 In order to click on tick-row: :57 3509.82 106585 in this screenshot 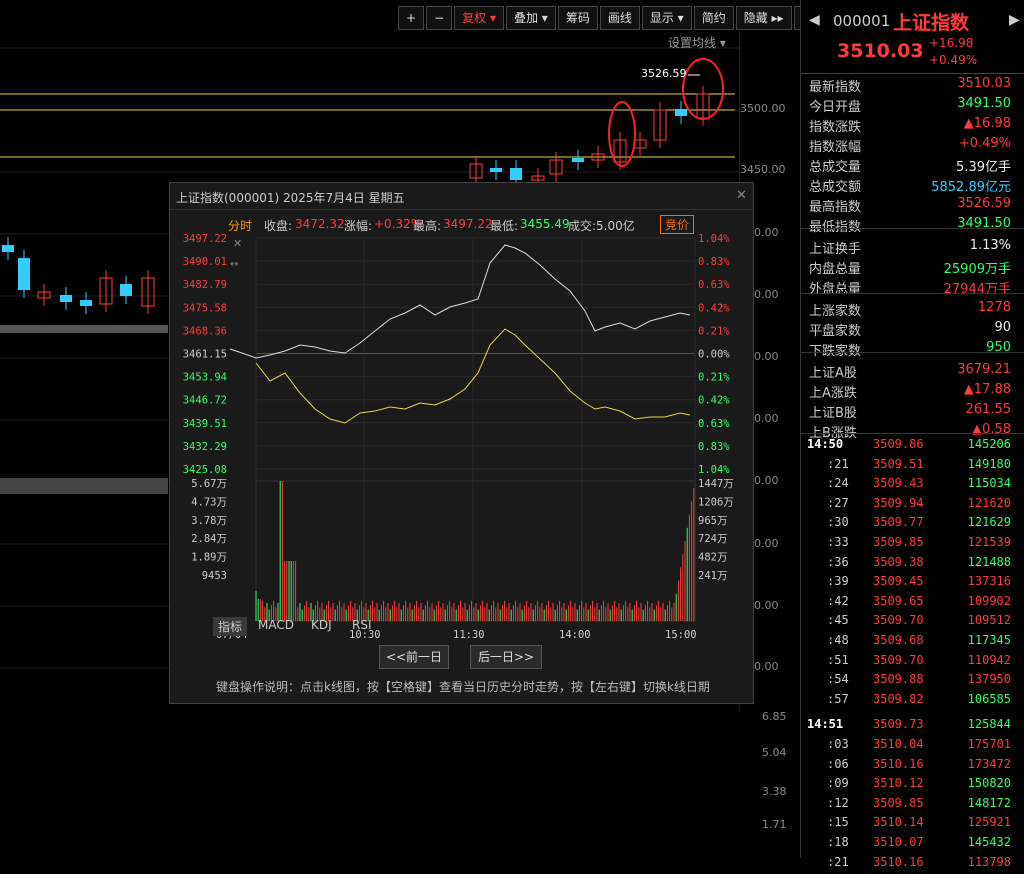, I will do `click(909, 701)`.